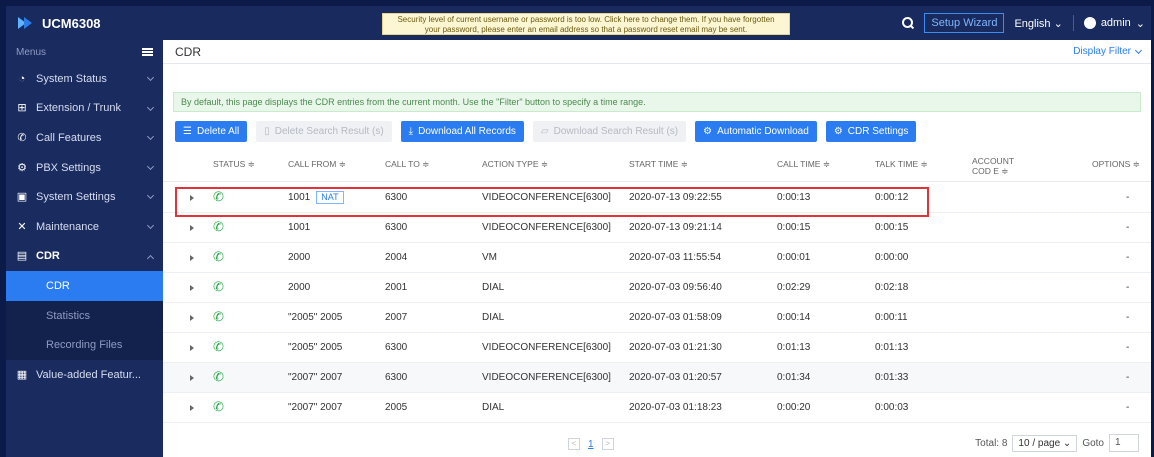 The width and height of the screenshot is (1154, 457). Describe the element at coordinates (515, 164) in the screenshot. I see `column-header-action-type: ACTION TYPE ≑` at that location.